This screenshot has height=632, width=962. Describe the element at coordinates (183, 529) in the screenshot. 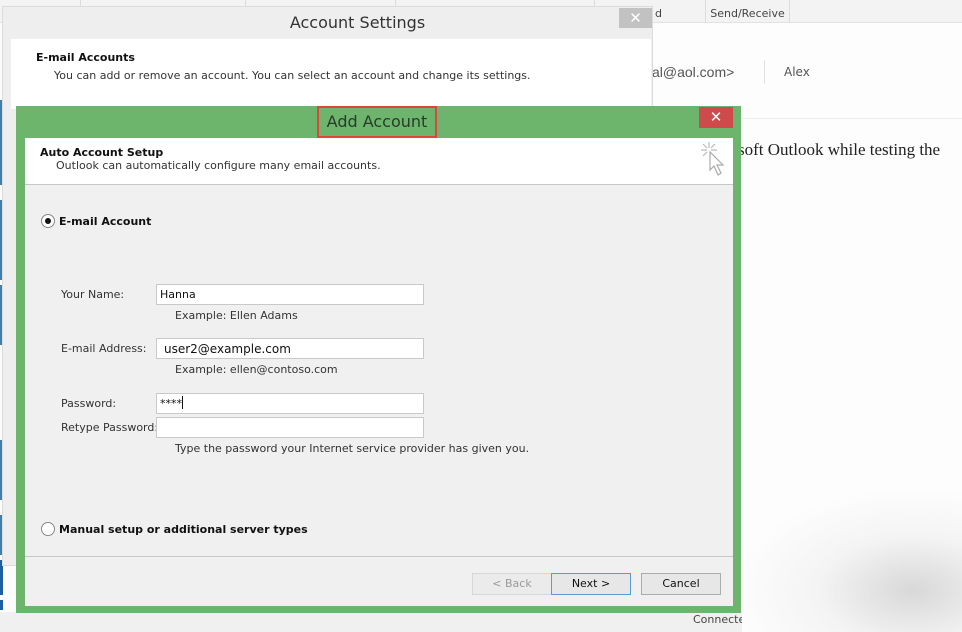

I see `radio-label: Manual setup or additional server types` at that location.